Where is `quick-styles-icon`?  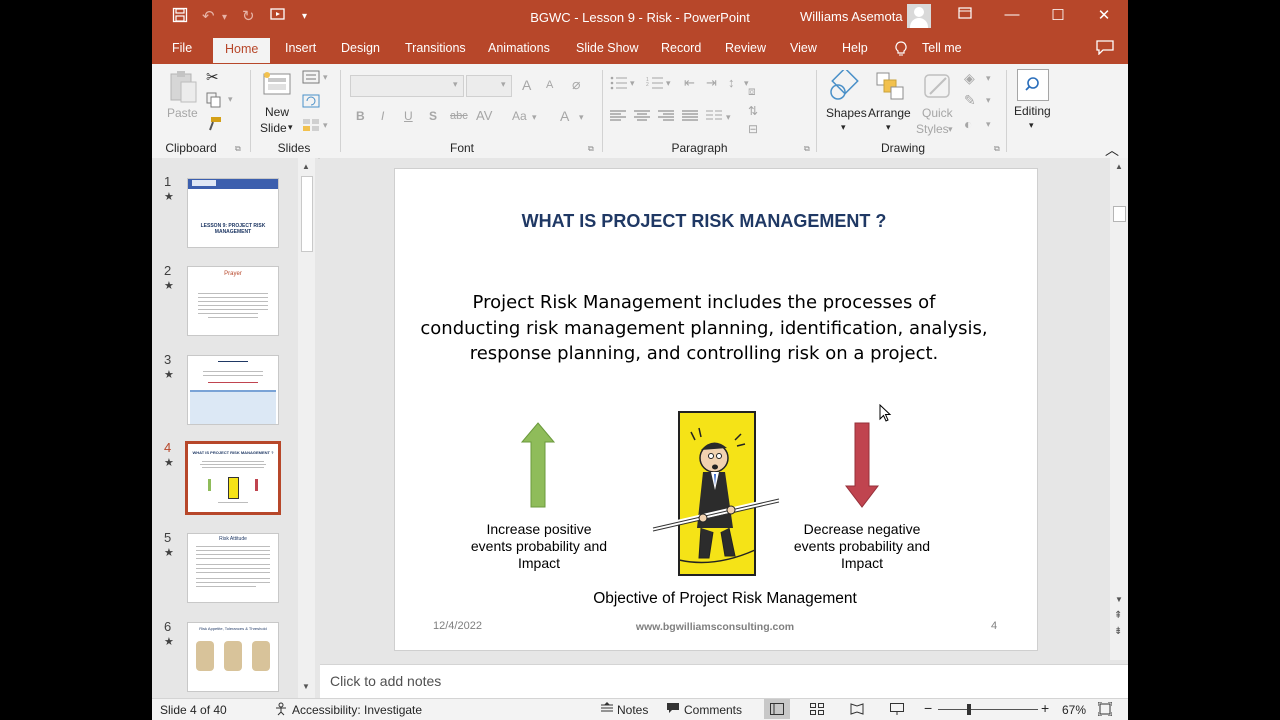 quick-styles-icon is located at coordinates (938, 87).